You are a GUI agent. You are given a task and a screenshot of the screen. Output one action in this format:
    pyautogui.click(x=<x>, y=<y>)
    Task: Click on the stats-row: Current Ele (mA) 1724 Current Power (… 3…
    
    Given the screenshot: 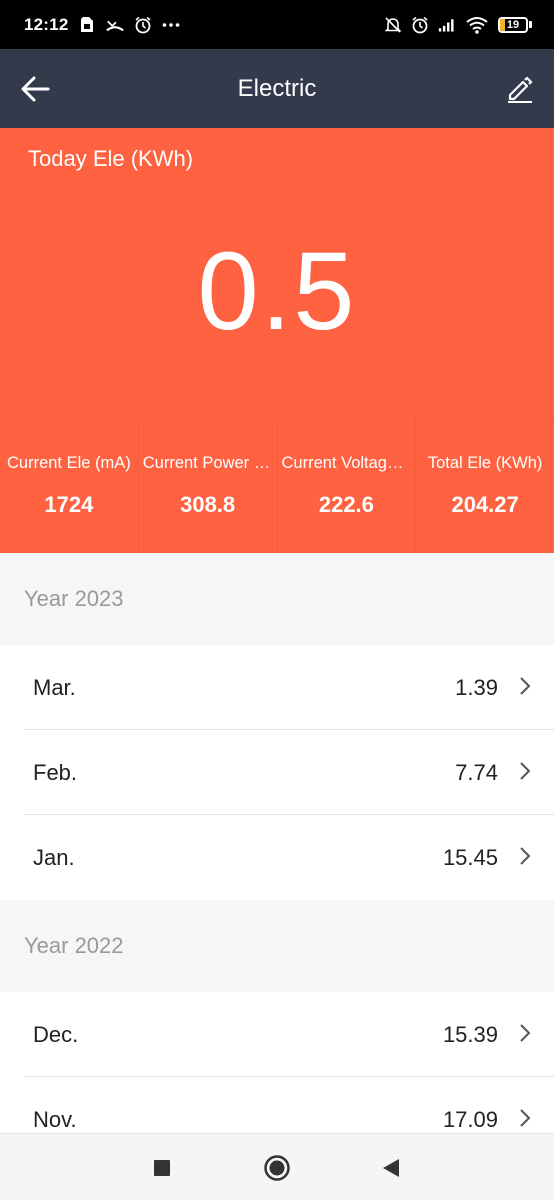 What is the action you would take?
    pyautogui.click(x=277, y=485)
    